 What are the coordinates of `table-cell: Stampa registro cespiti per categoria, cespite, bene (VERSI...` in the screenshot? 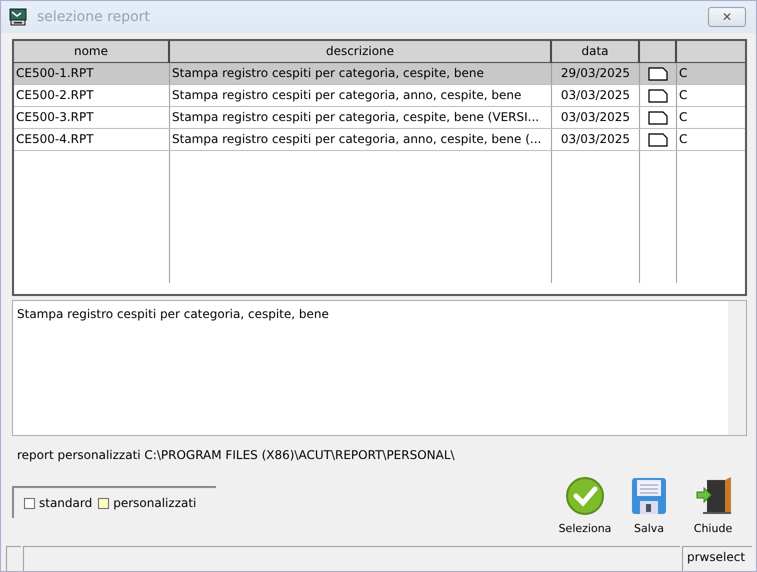 It's located at (361, 117).